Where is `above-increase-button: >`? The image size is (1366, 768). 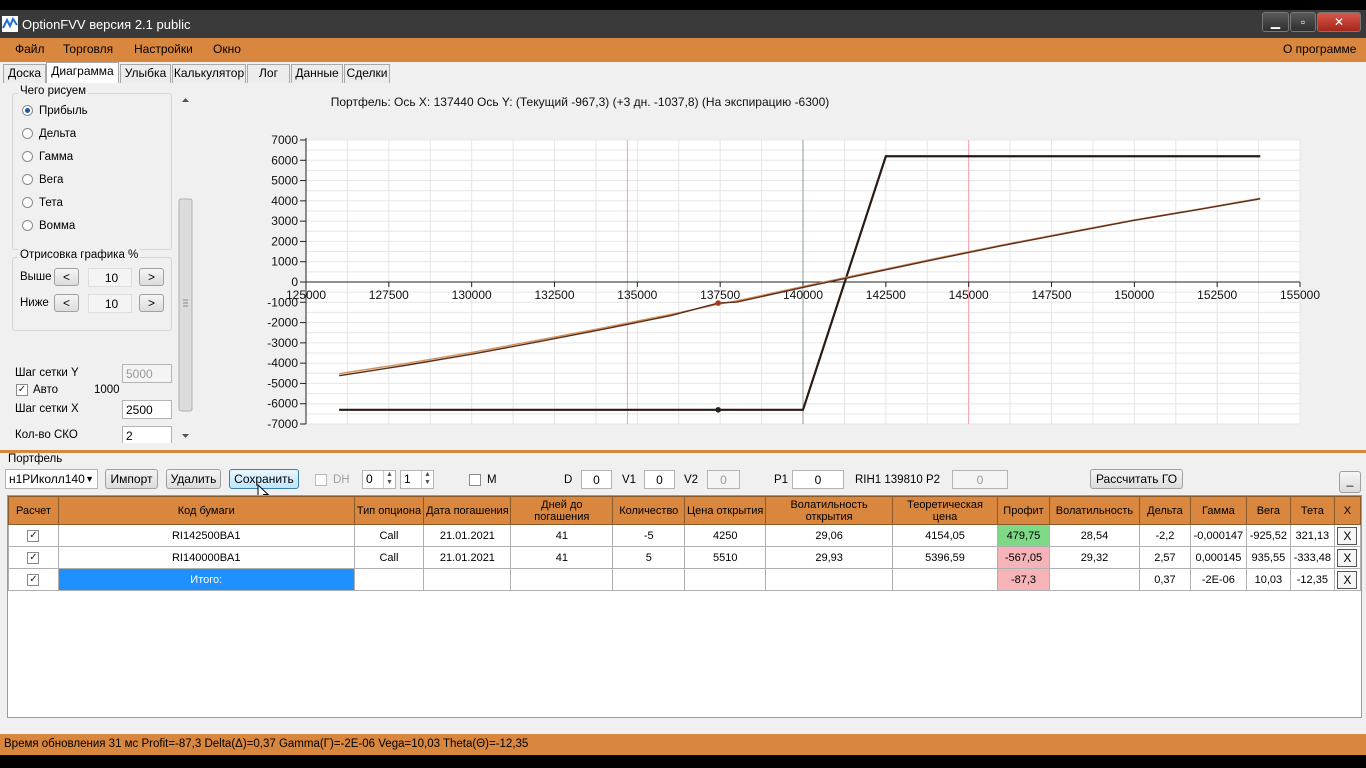
above-increase-button: > is located at coordinates (151, 277).